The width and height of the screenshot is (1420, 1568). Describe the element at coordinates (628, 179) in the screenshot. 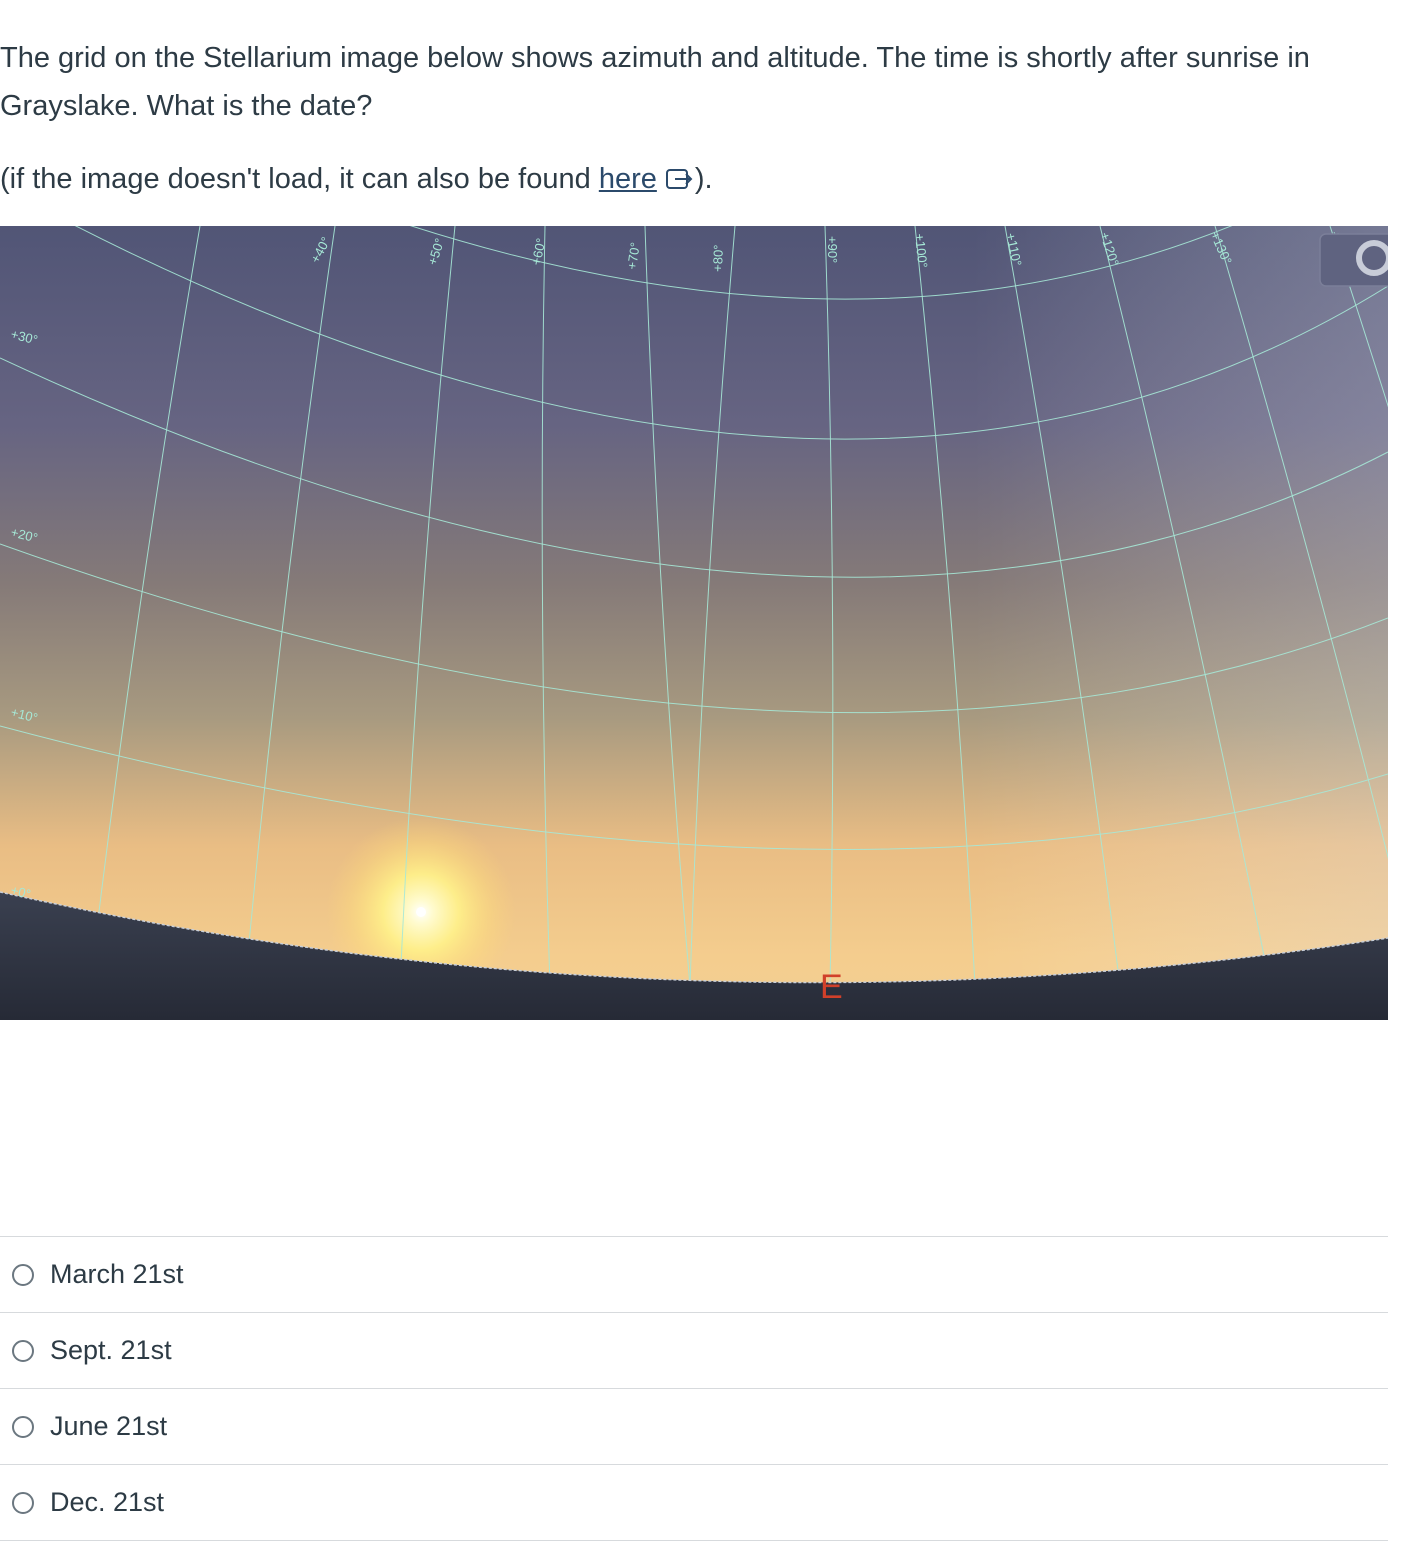

I see `here-link: here` at that location.